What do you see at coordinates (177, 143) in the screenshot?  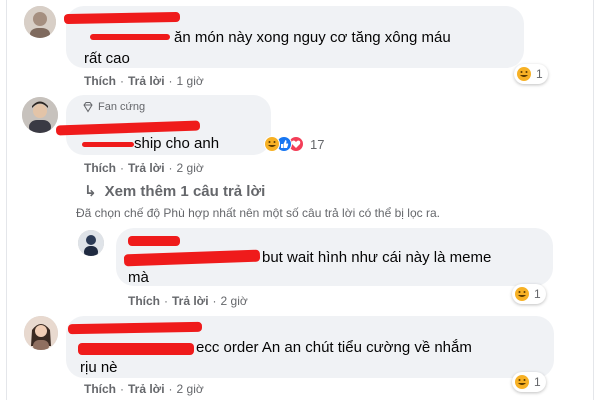 I see `comment-text: ship cho anh` at bounding box center [177, 143].